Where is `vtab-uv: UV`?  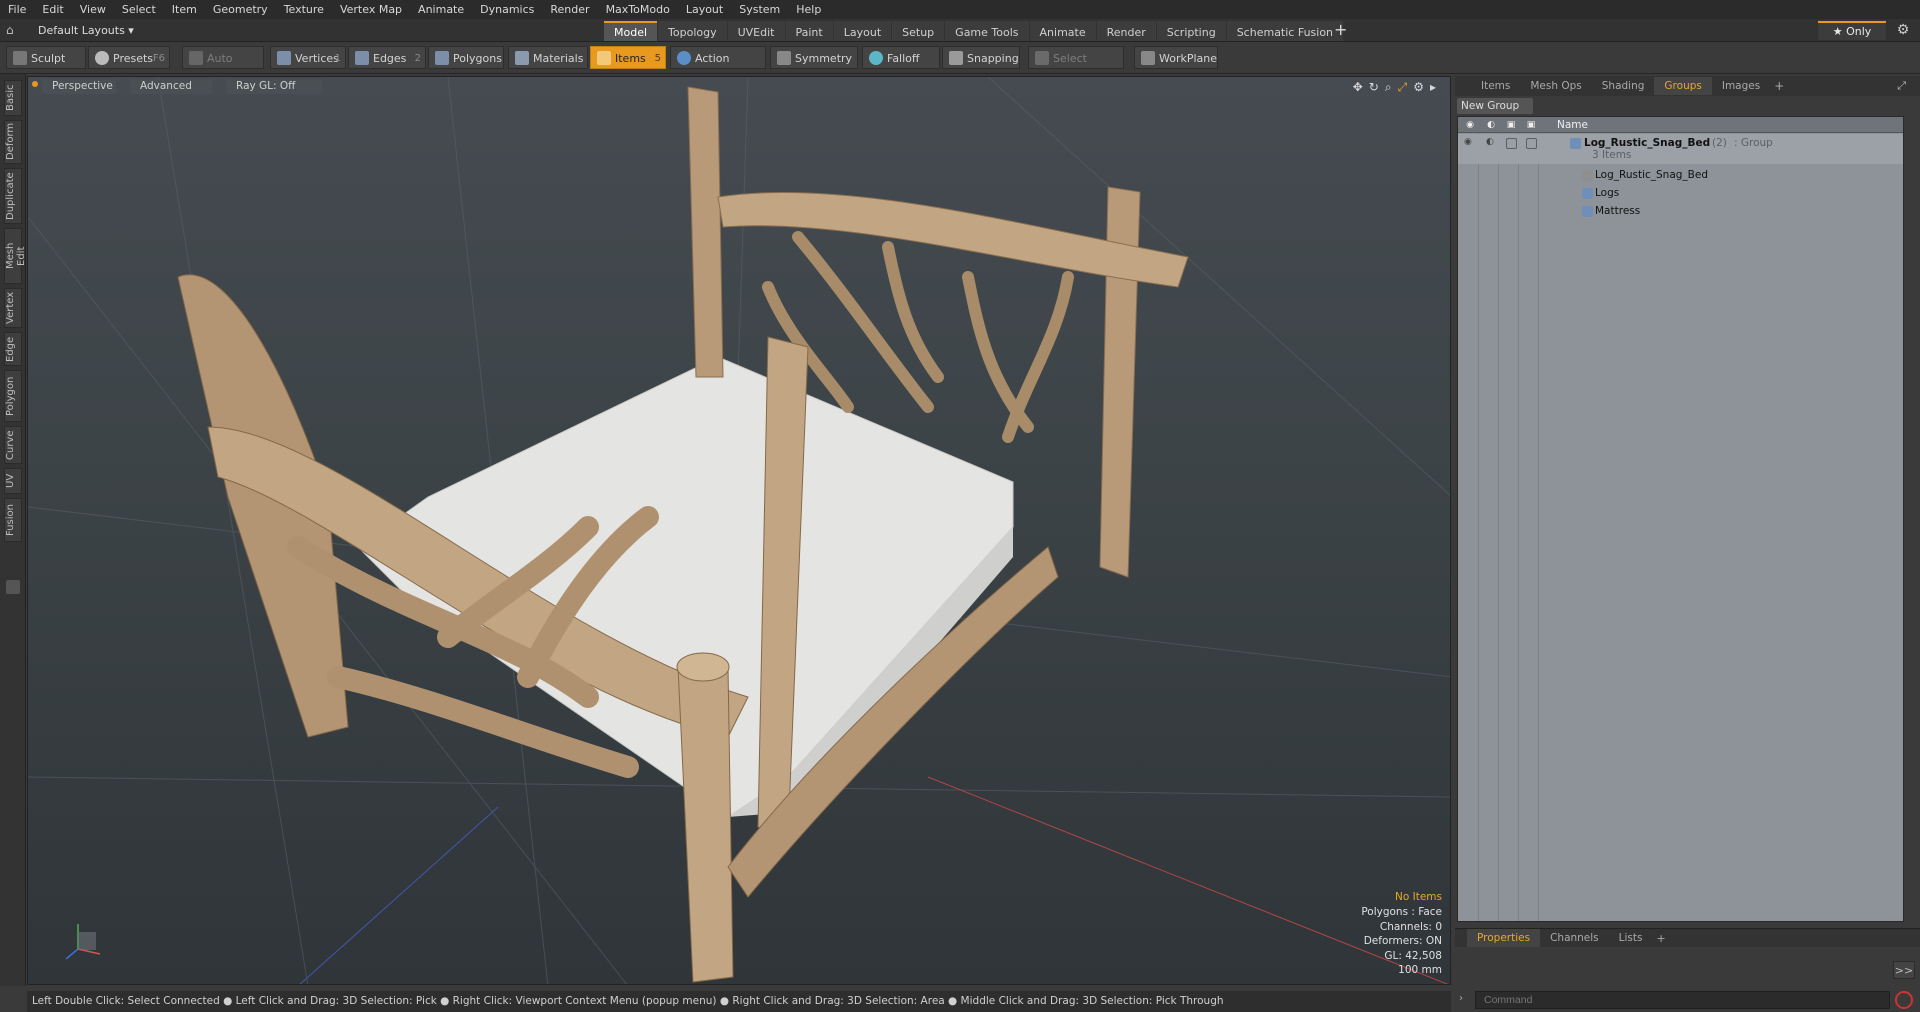 vtab-uv: UV is located at coordinates (13, 481).